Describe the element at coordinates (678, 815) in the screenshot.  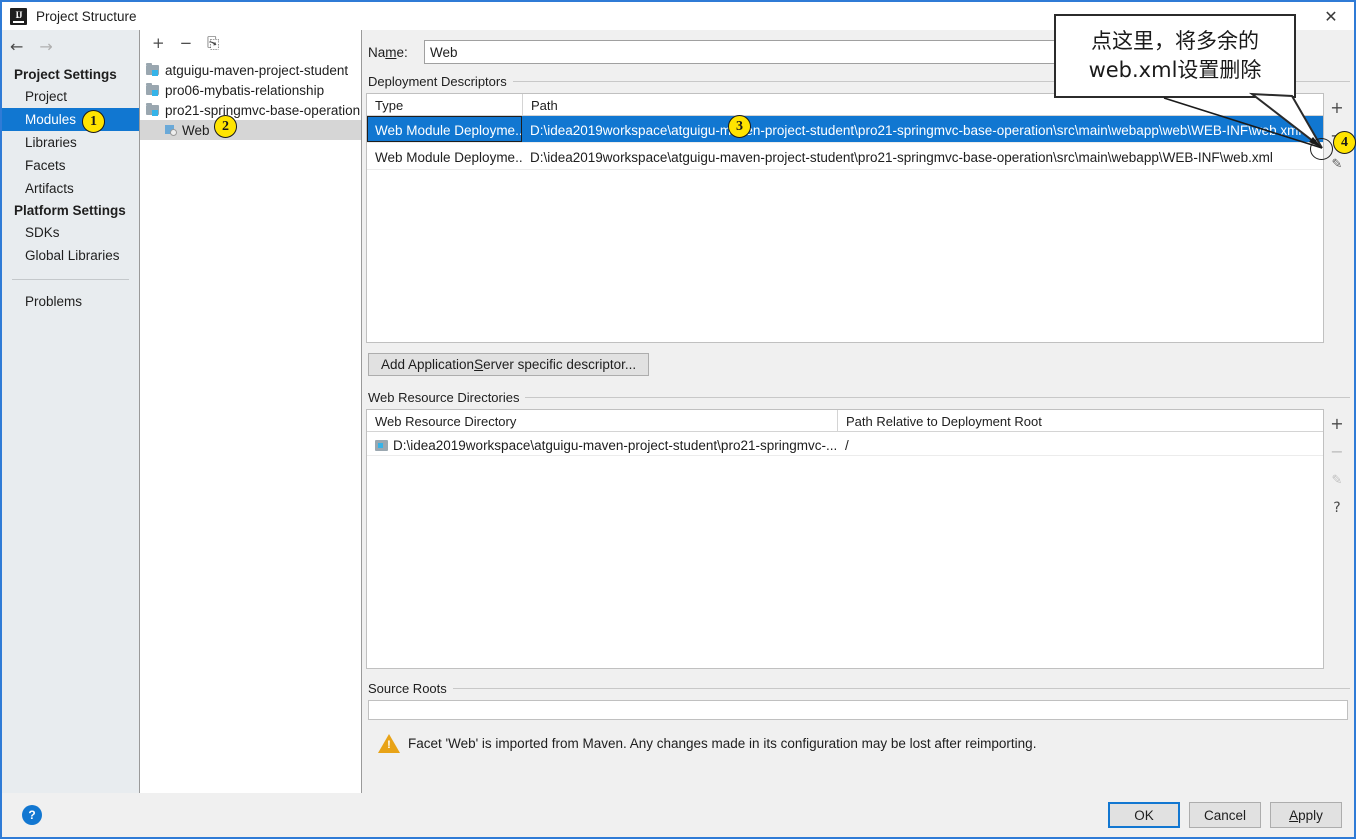
I see `dialog-footer: ? OK Cancel Apply` at that location.